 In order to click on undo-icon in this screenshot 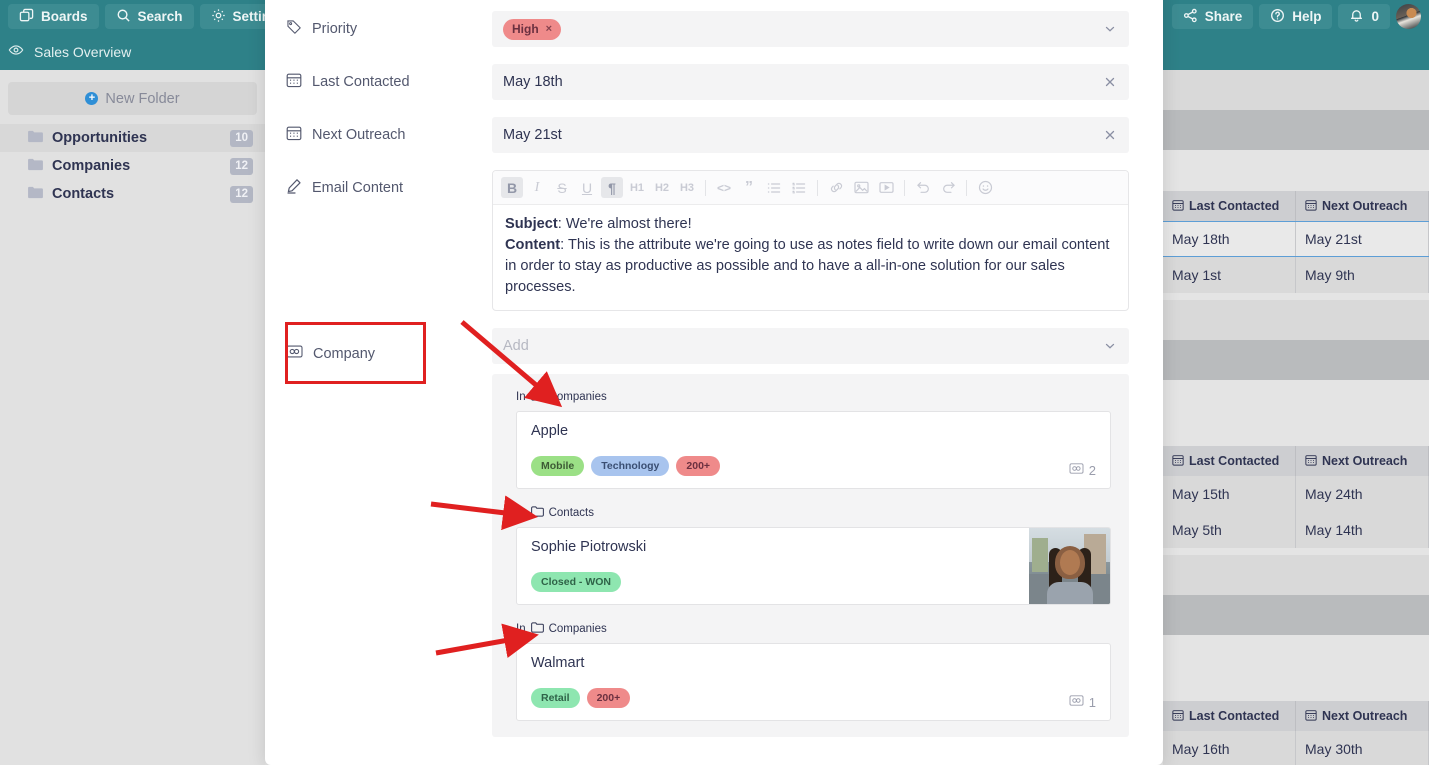, I will do `click(923, 187)`.